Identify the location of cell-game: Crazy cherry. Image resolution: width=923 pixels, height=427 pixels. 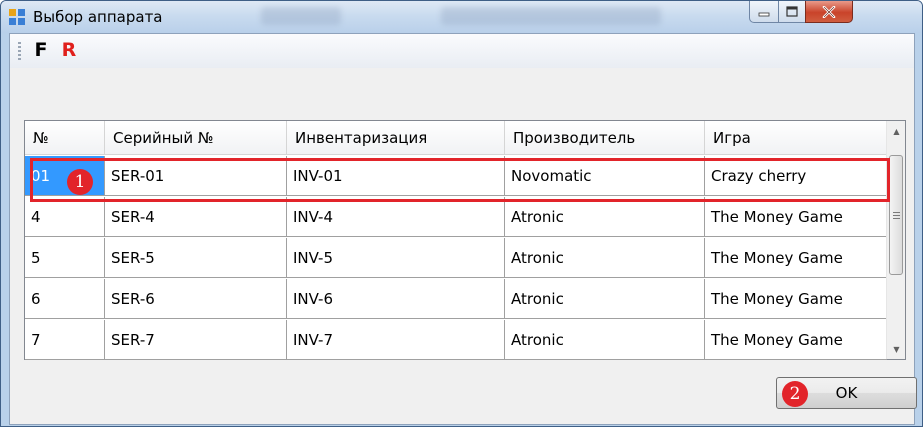
(796, 175).